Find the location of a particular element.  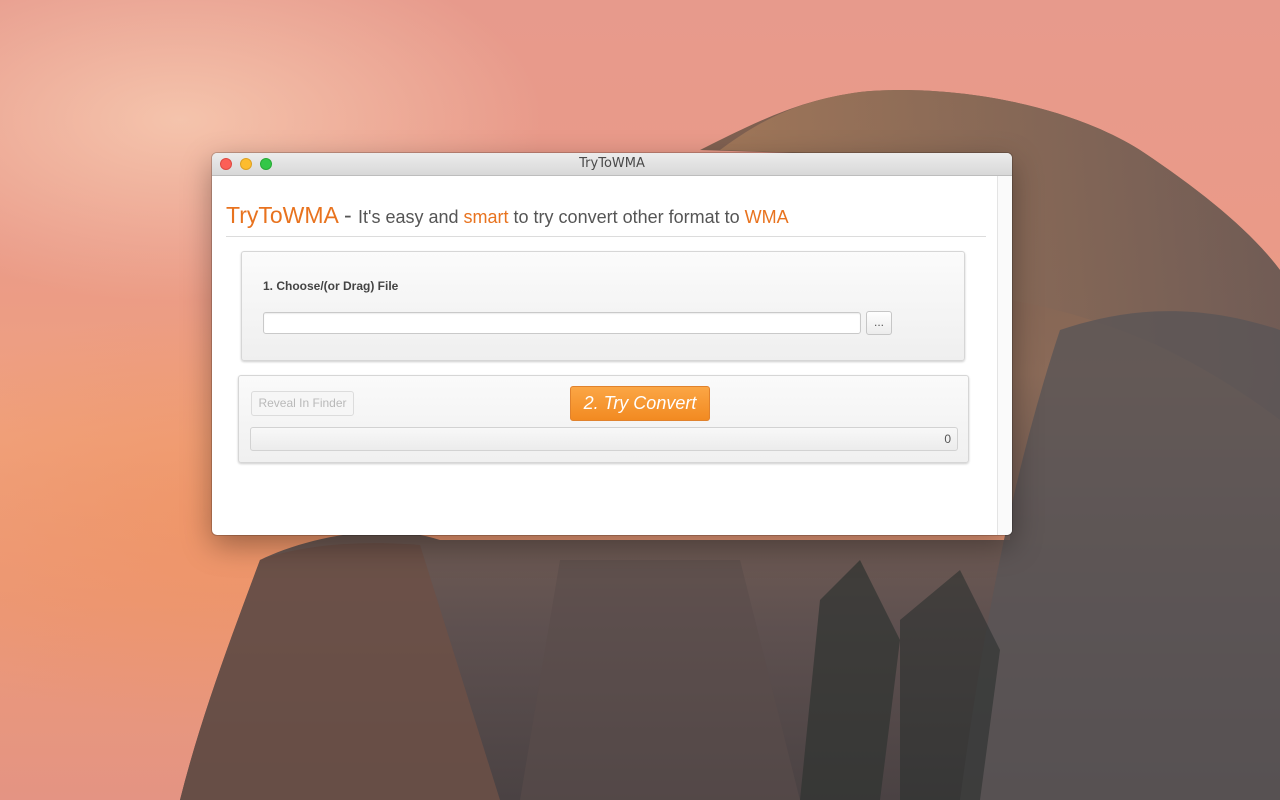

try-convert-button: 2. Try Convert is located at coordinates (640, 403).